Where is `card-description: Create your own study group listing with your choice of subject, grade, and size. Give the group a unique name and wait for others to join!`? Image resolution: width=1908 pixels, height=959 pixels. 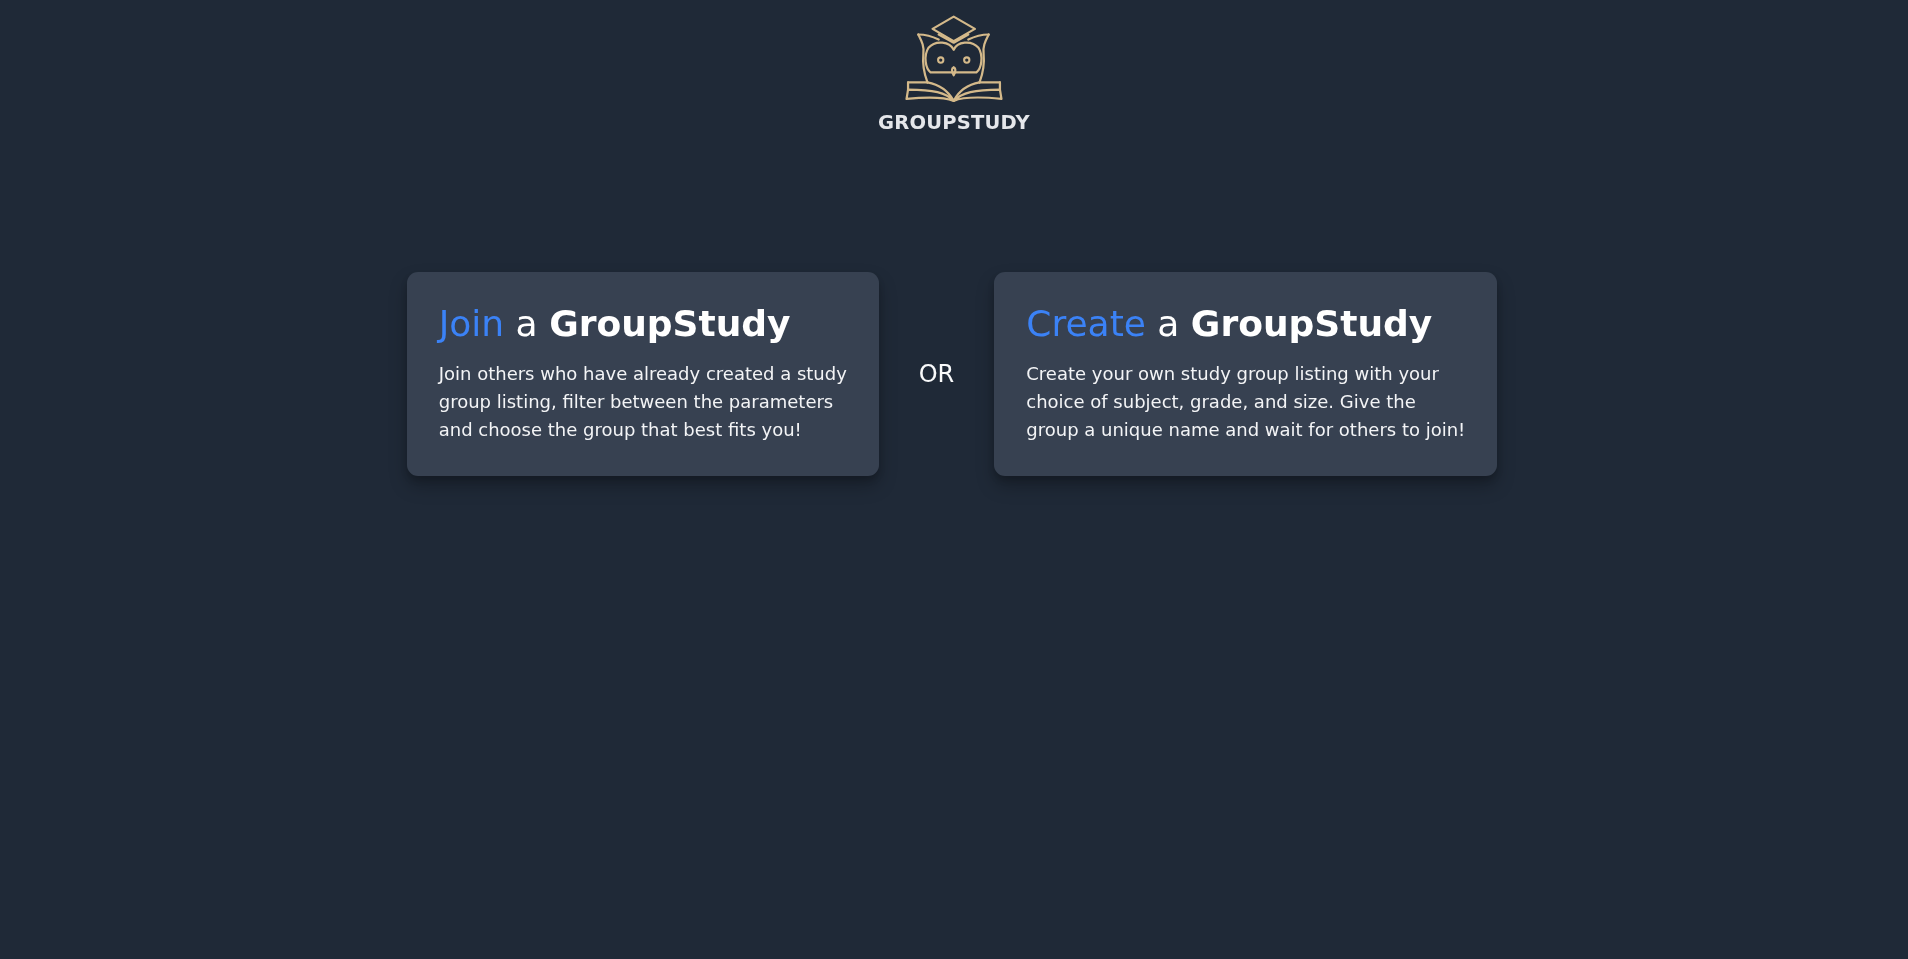
card-description: Create your own study group listing with your choice of subject, grade, and size. Give the group a unique name and wait for others to join! is located at coordinates (1246, 402).